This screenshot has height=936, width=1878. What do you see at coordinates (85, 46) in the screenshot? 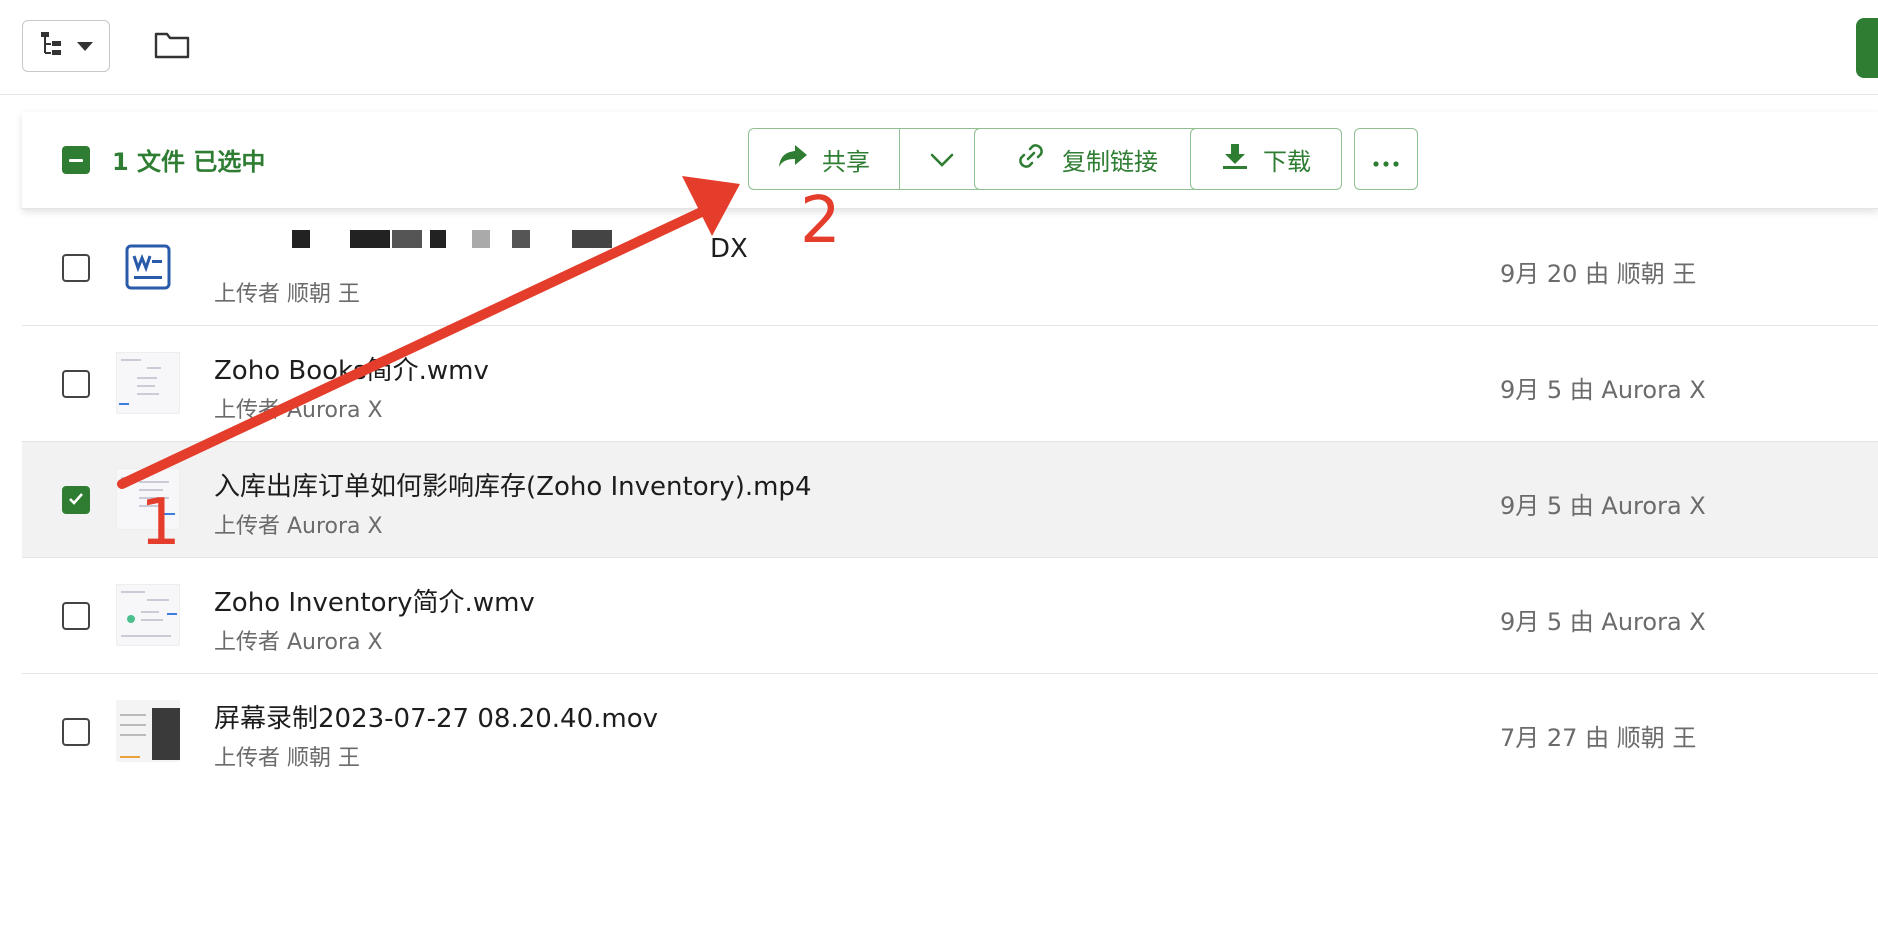
I see `caret-down-icon` at bounding box center [85, 46].